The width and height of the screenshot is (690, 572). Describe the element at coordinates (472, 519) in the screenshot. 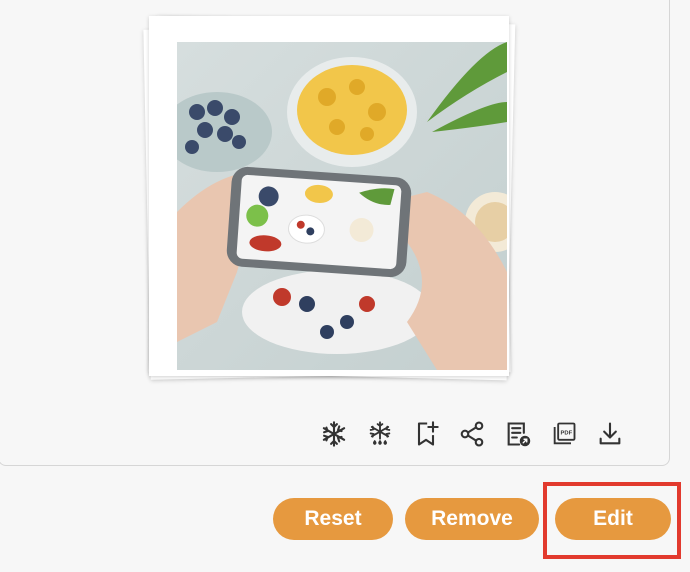

I see `remove-button: Remove` at that location.